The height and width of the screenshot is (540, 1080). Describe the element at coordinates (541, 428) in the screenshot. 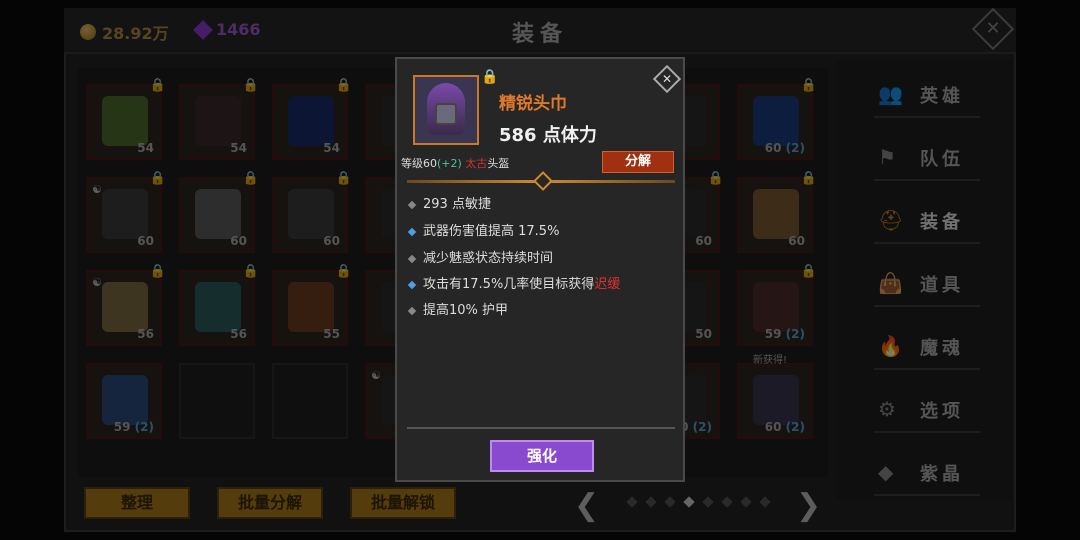

I see `divider` at that location.